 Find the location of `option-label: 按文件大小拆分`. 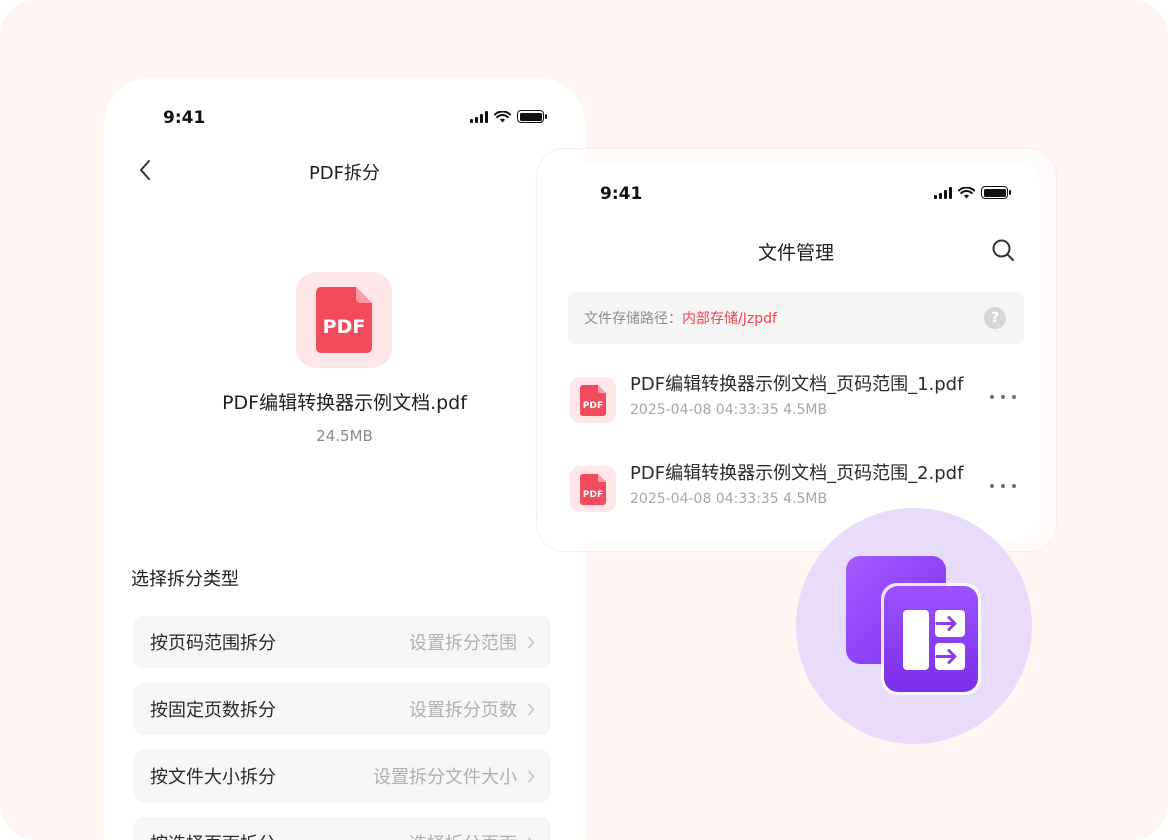

option-label: 按文件大小拆分 is located at coordinates (213, 777).